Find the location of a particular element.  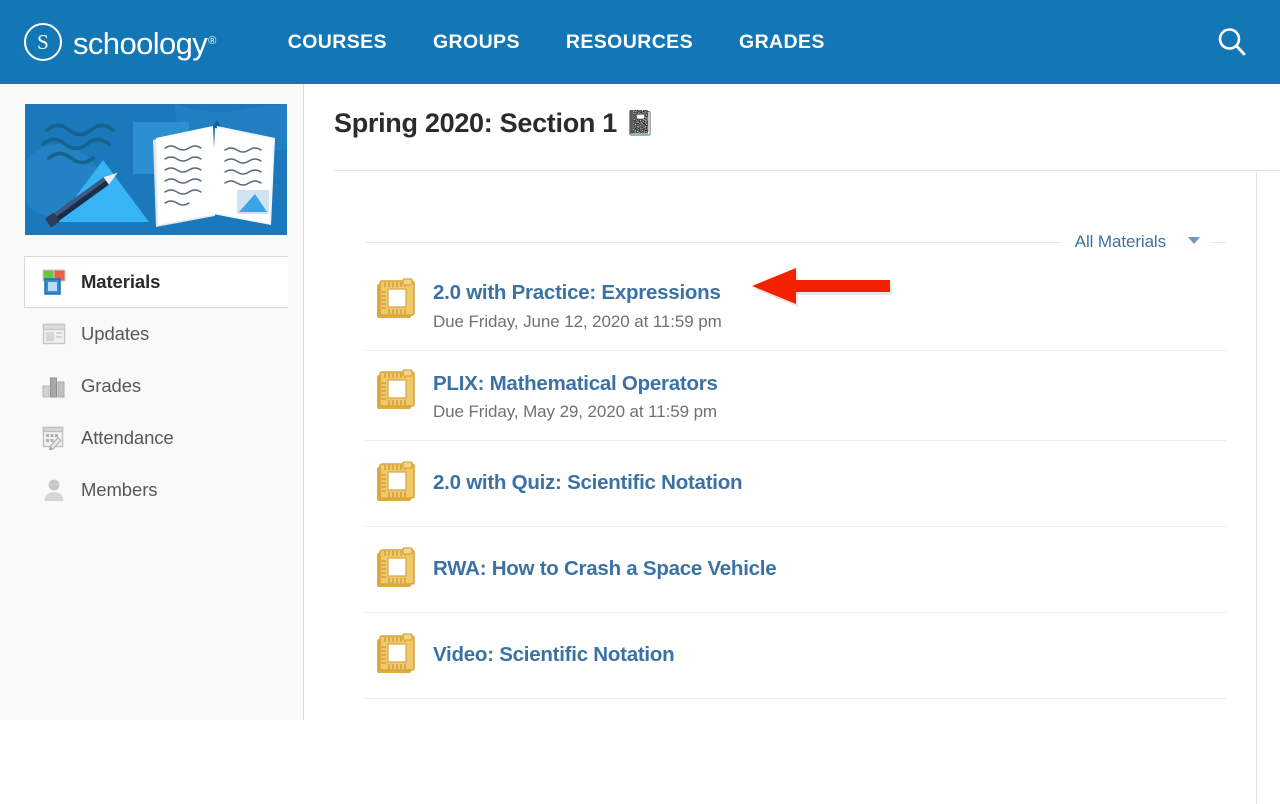

primary-nav-links: COURSES GROUPS RESOURCES GRADES is located at coordinates (556, 42).